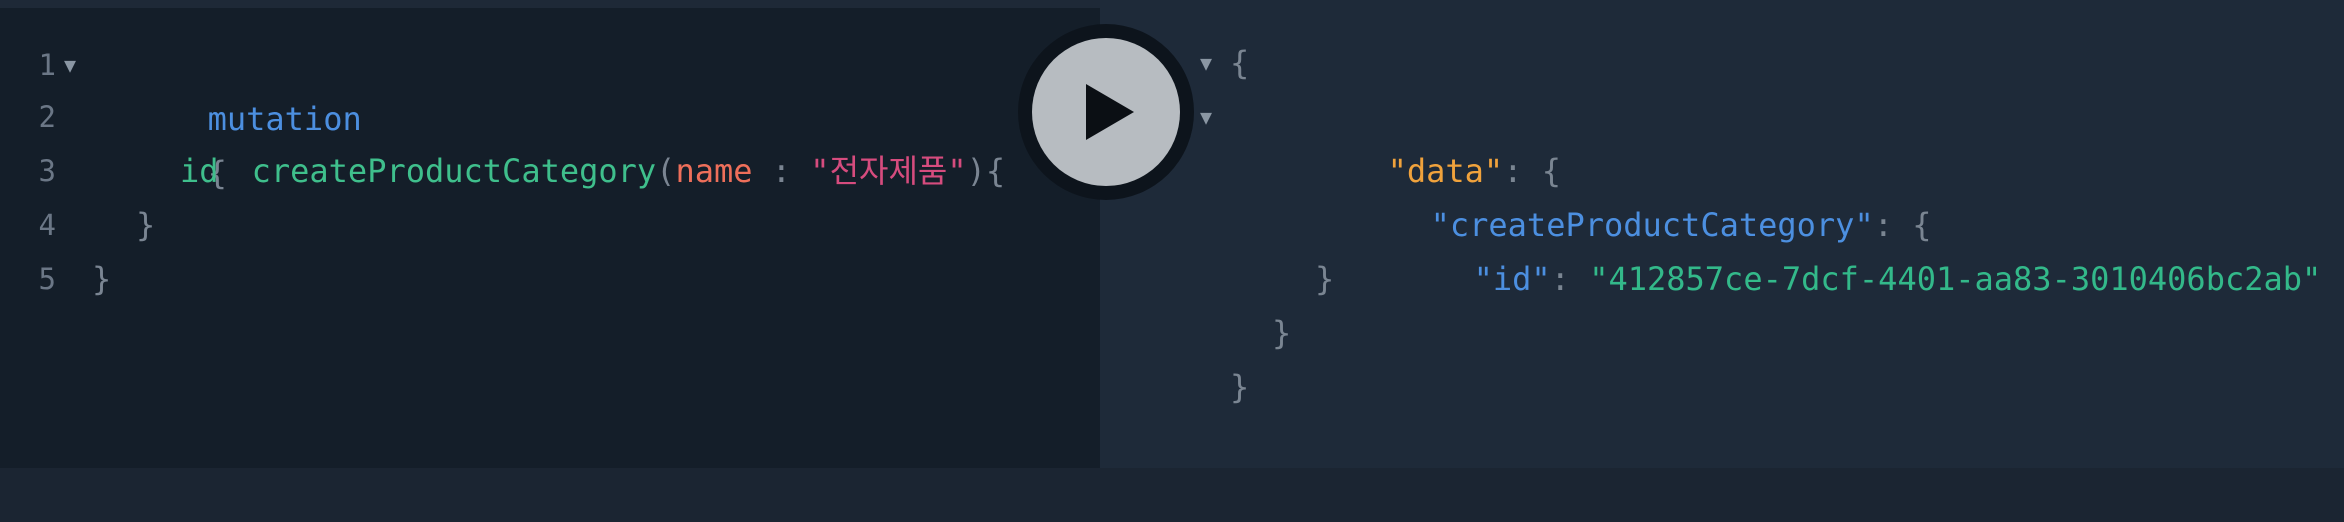 This screenshot has height=522, width=2344. I want to click on result-line: ▼ {, so click(1700, 63).